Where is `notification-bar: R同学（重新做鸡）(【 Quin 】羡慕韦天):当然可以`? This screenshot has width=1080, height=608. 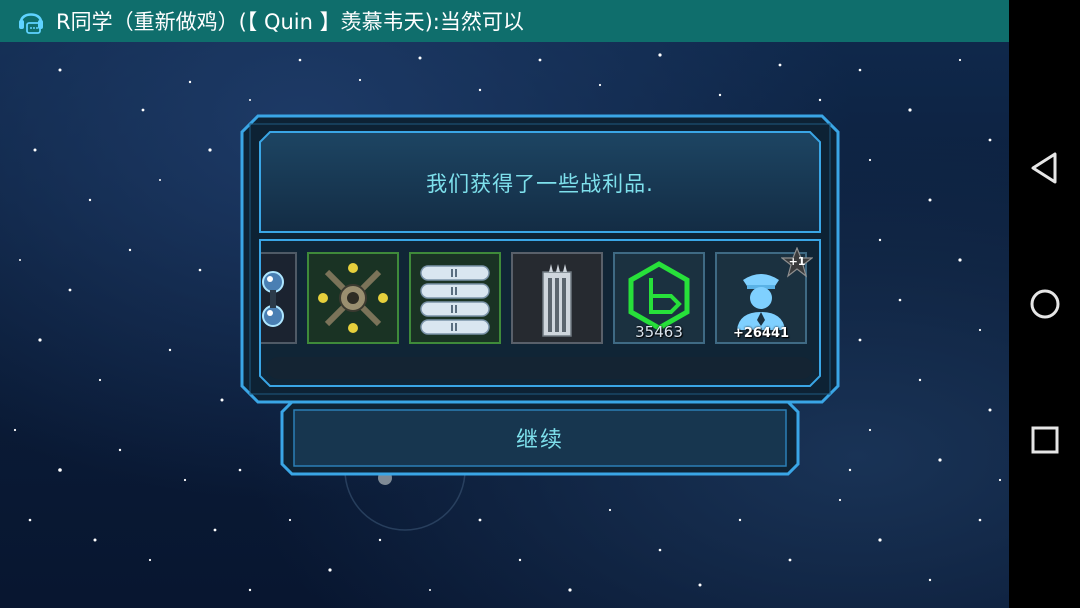
notification-bar: R同学（重新做鸡）(【 Quin 】羡慕韦天):当然可以 is located at coordinates (504, 21).